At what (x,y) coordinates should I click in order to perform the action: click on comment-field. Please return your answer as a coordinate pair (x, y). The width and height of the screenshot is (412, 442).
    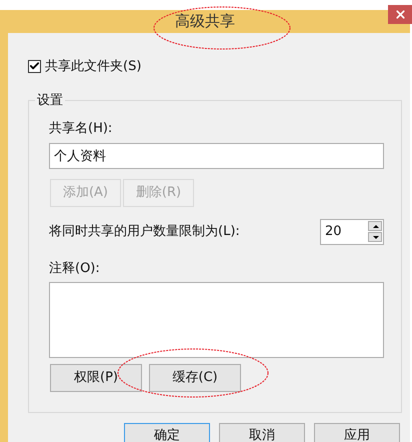
    Looking at the image, I should click on (216, 320).